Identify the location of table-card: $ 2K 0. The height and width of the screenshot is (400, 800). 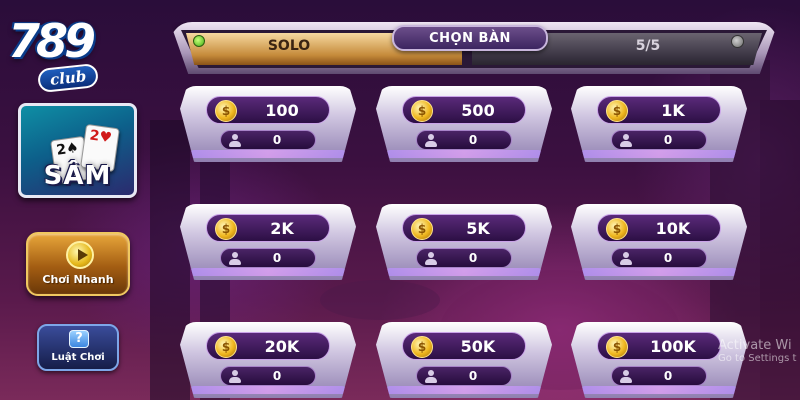
(268, 242).